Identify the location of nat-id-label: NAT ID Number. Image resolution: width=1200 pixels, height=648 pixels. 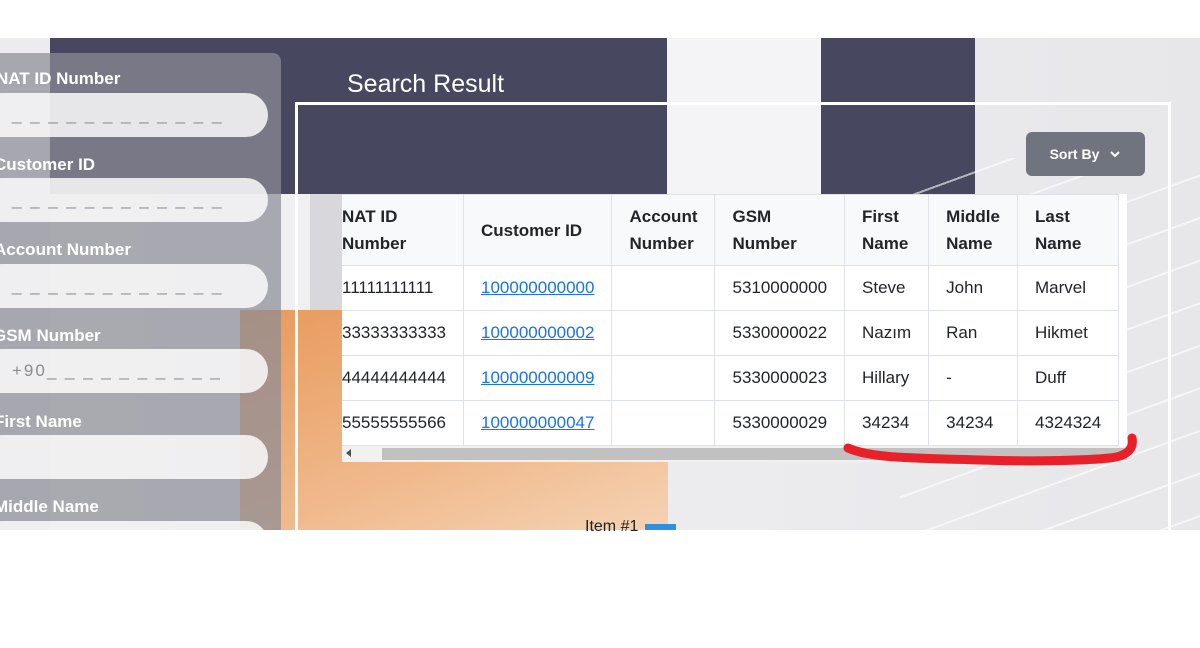
(60, 78).